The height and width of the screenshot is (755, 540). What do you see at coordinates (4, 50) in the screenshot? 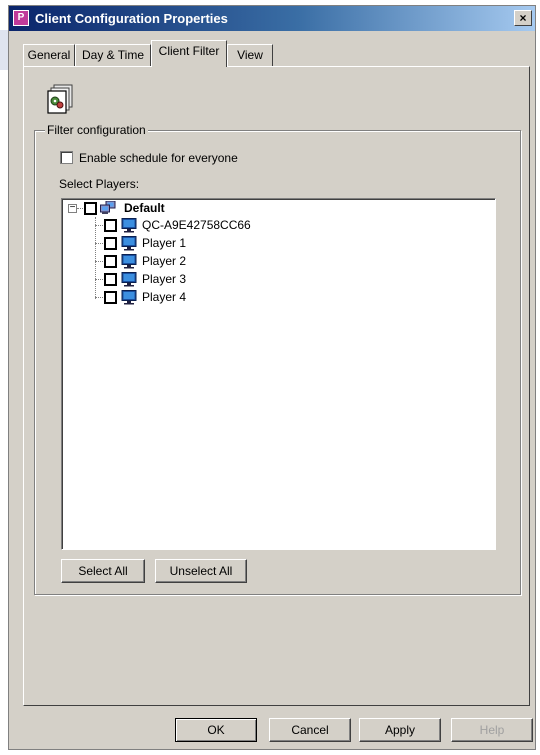
I see `background-window-edge` at bounding box center [4, 50].